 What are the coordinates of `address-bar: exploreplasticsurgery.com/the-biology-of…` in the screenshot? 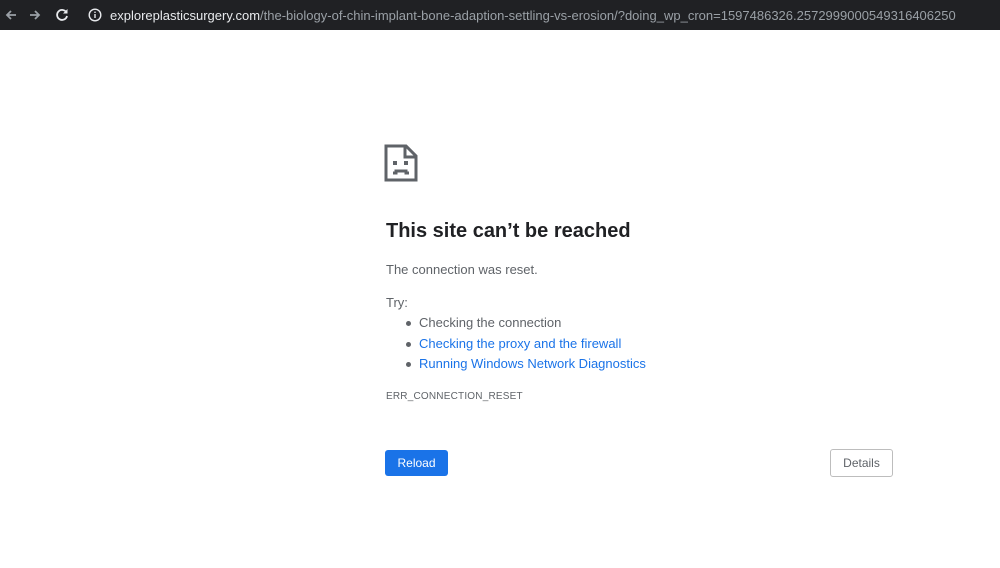 It's located at (541, 15).